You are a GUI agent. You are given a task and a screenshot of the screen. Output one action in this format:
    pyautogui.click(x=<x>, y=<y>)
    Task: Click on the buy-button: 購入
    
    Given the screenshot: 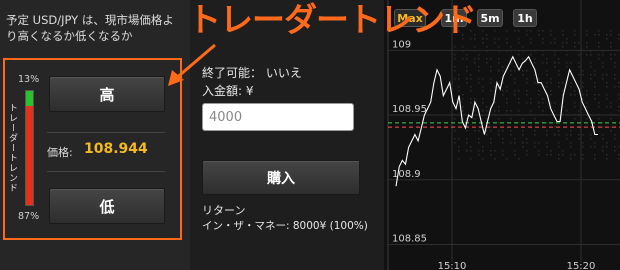 What is the action you would take?
    pyautogui.click(x=281, y=177)
    